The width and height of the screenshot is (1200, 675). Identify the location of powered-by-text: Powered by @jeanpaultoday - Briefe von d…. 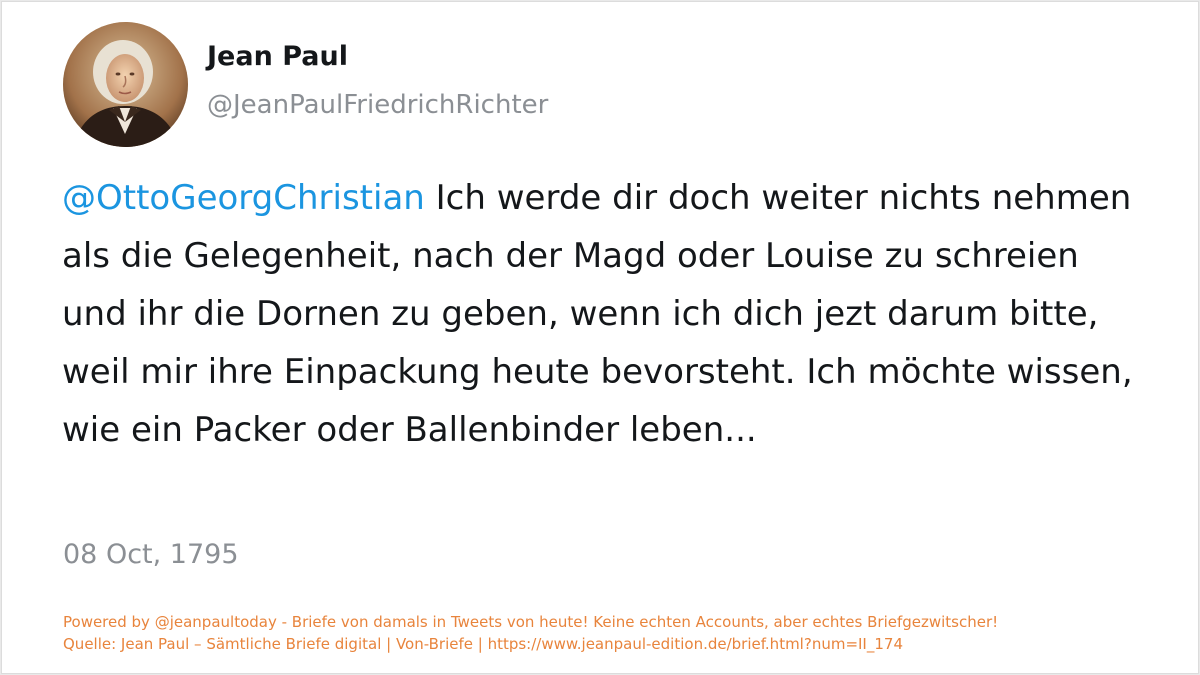
(531, 622).